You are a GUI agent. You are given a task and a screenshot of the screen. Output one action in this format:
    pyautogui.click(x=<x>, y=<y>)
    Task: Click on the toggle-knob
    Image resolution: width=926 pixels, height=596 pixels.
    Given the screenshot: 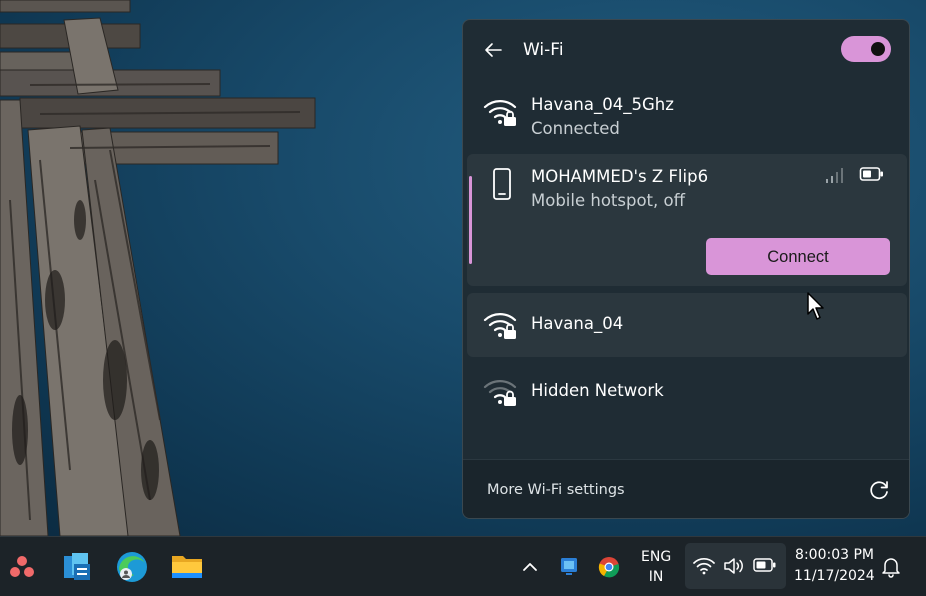 What is the action you would take?
    pyautogui.click(x=878, y=49)
    